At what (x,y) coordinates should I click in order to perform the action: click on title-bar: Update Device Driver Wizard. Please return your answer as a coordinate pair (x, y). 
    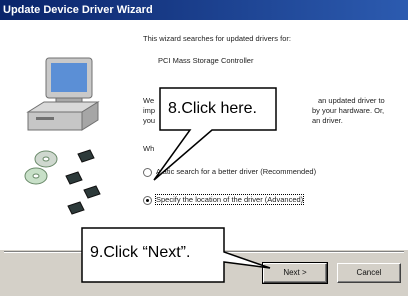
    Looking at the image, I should click on (204, 10).